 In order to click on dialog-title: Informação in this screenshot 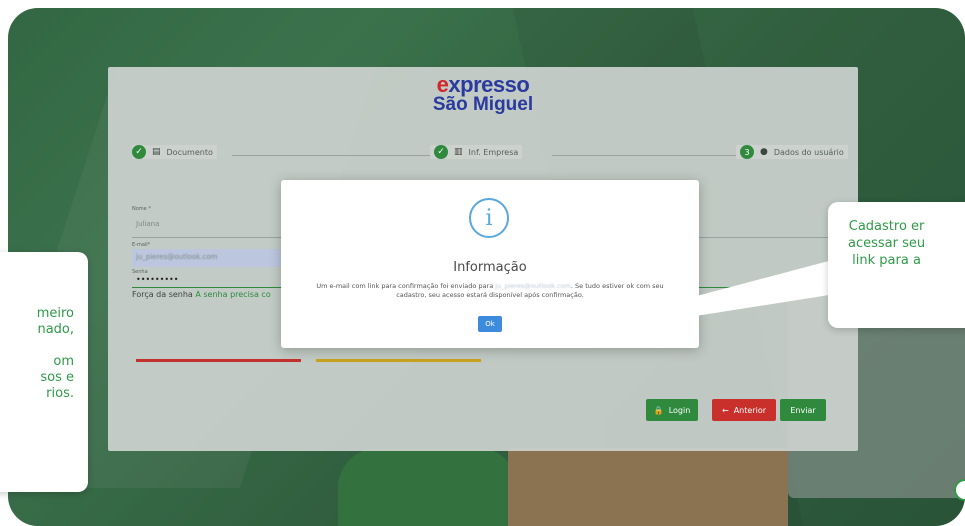, I will do `click(490, 267)`.